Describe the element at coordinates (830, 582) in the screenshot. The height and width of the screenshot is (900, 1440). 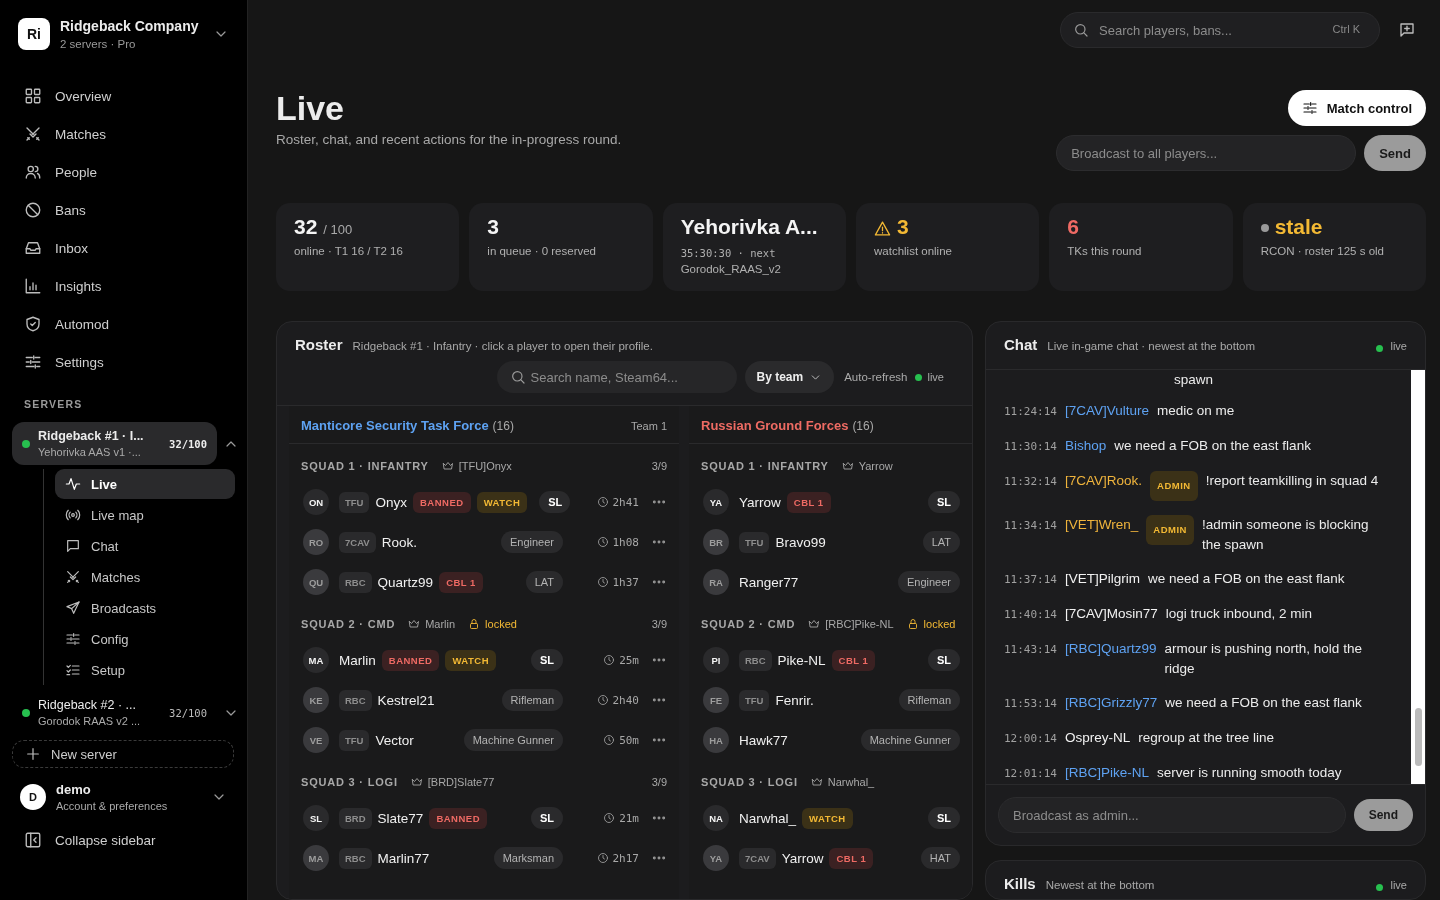
I see `player-row: RA Ranger77 Engineer` at that location.